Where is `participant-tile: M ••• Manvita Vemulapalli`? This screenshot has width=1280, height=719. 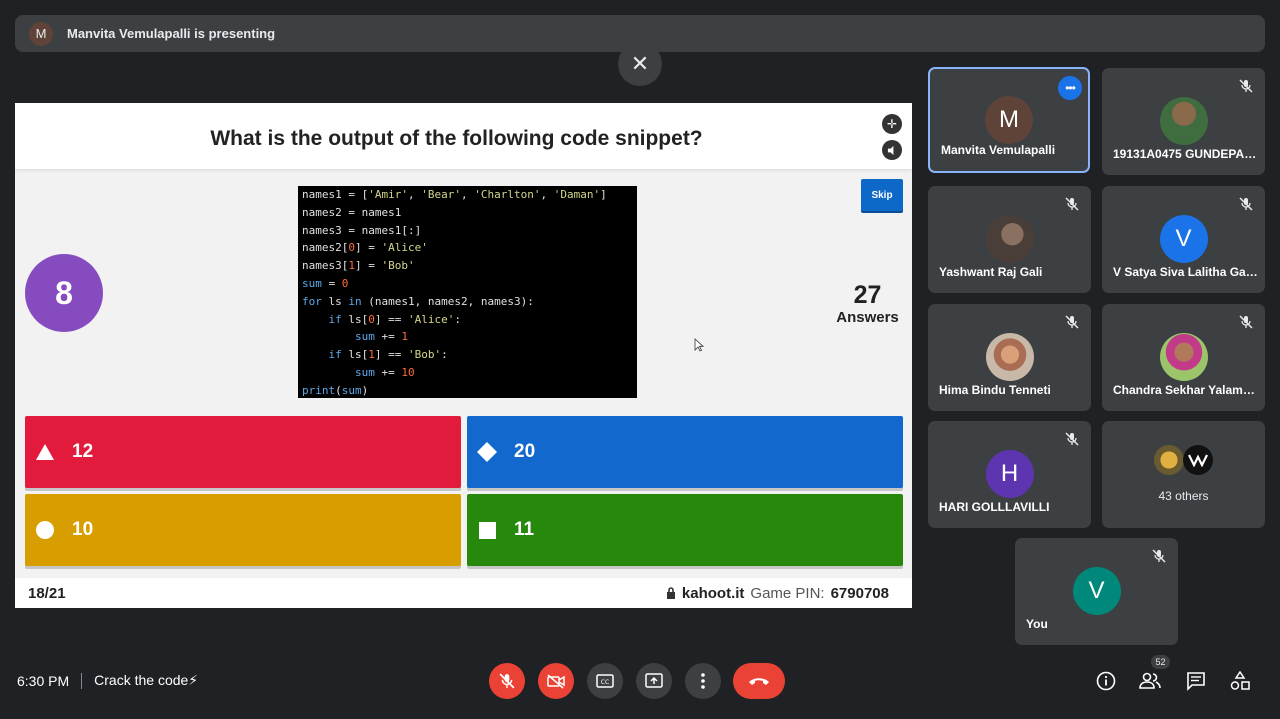
participant-tile: M ••• Manvita Vemulapalli is located at coordinates (1009, 120).